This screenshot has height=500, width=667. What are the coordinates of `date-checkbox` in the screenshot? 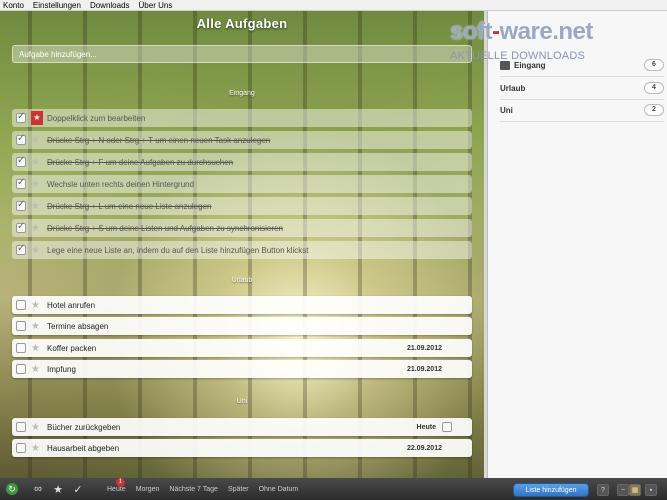 It's located at (447, 427).